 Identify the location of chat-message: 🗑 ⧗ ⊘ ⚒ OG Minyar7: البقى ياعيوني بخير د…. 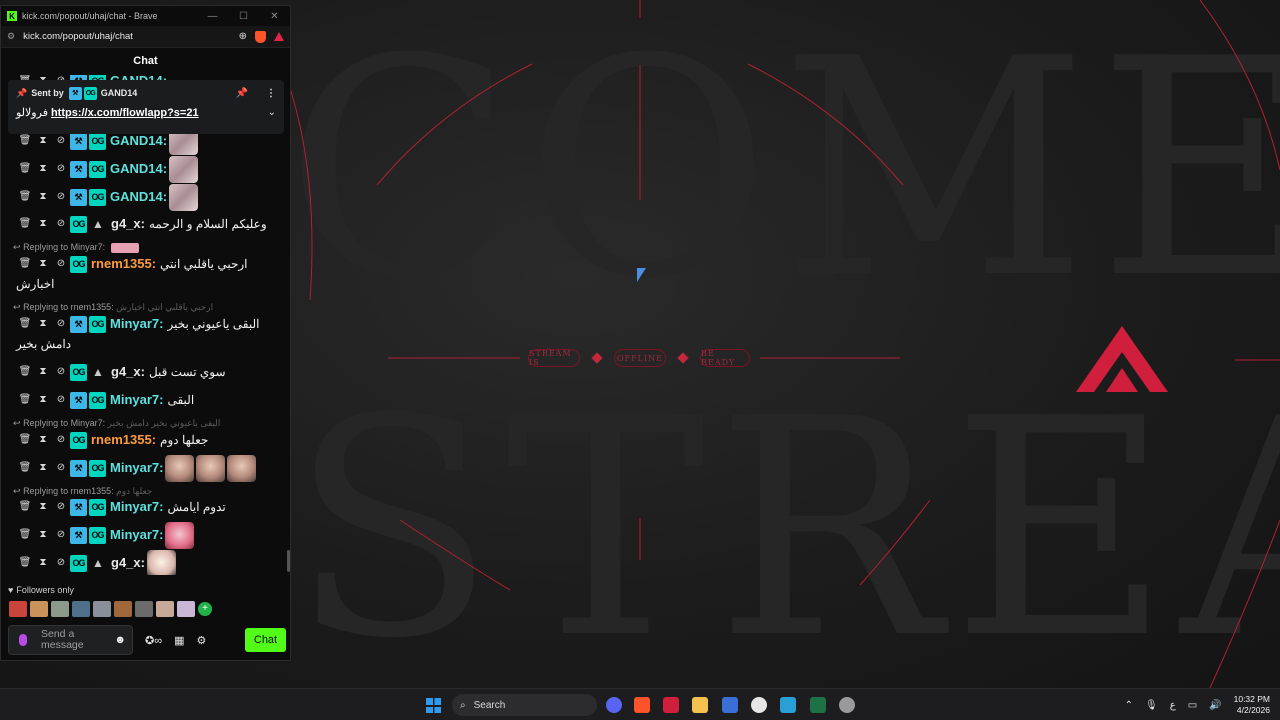
(150, 334).